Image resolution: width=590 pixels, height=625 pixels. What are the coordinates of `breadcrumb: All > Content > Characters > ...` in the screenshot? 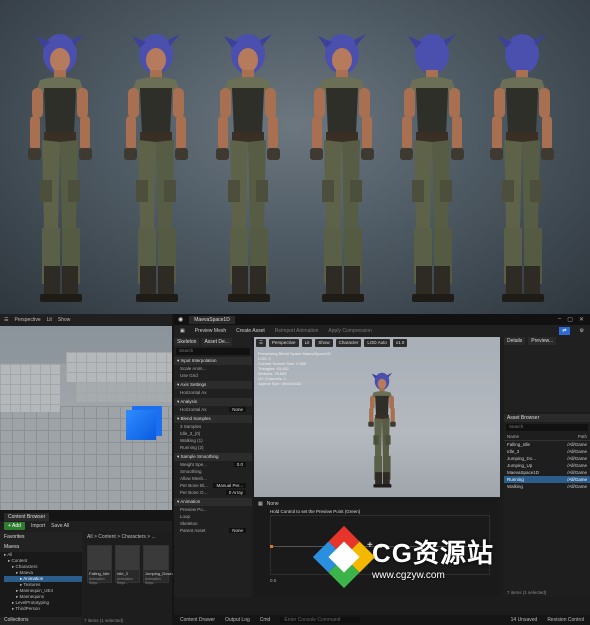 It's located at (128, 537).